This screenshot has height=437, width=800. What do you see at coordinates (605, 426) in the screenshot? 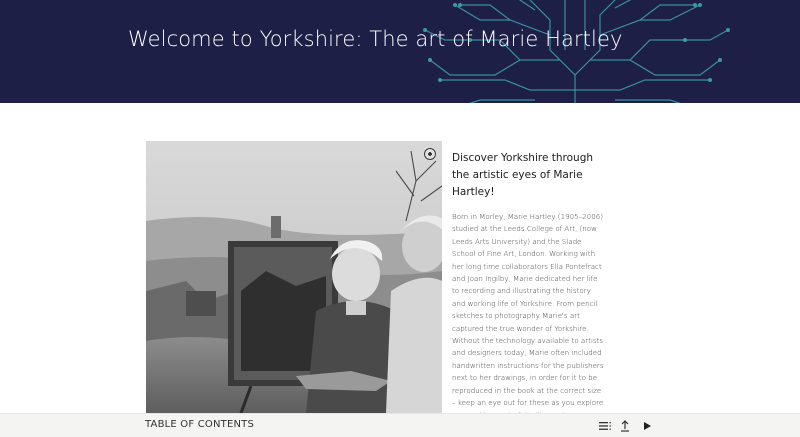
I see `list-icon` at bounding box center [605, 426].